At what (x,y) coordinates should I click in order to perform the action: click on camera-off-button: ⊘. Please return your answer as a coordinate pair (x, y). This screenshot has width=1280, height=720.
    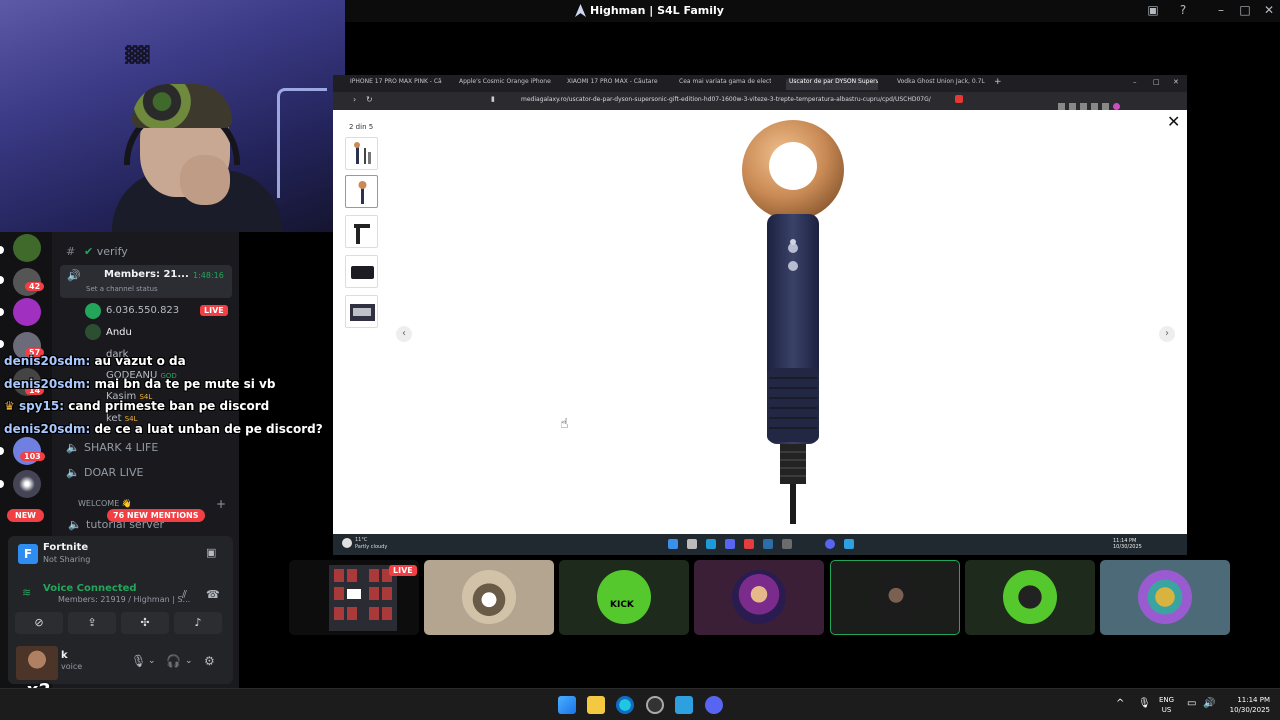
    Looking at the image, I should click on (39, 623).